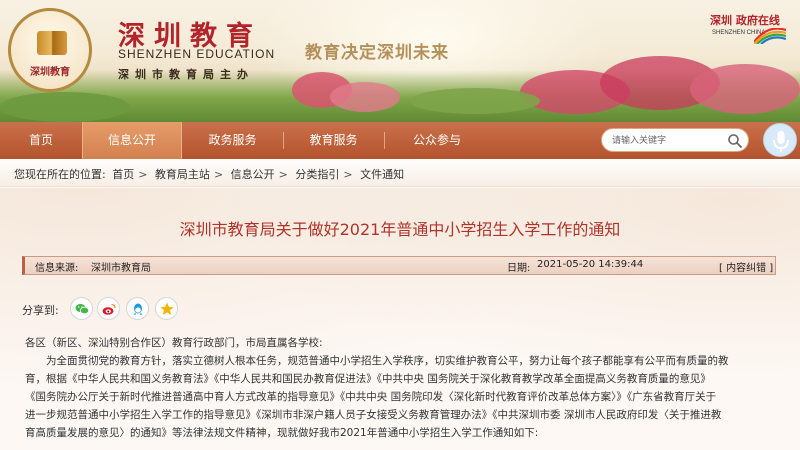 The image size is (800, 450). What do you see at coordinates (666, 140) in the screenshot?
I see `search-input` at bounding box center [666, 140].